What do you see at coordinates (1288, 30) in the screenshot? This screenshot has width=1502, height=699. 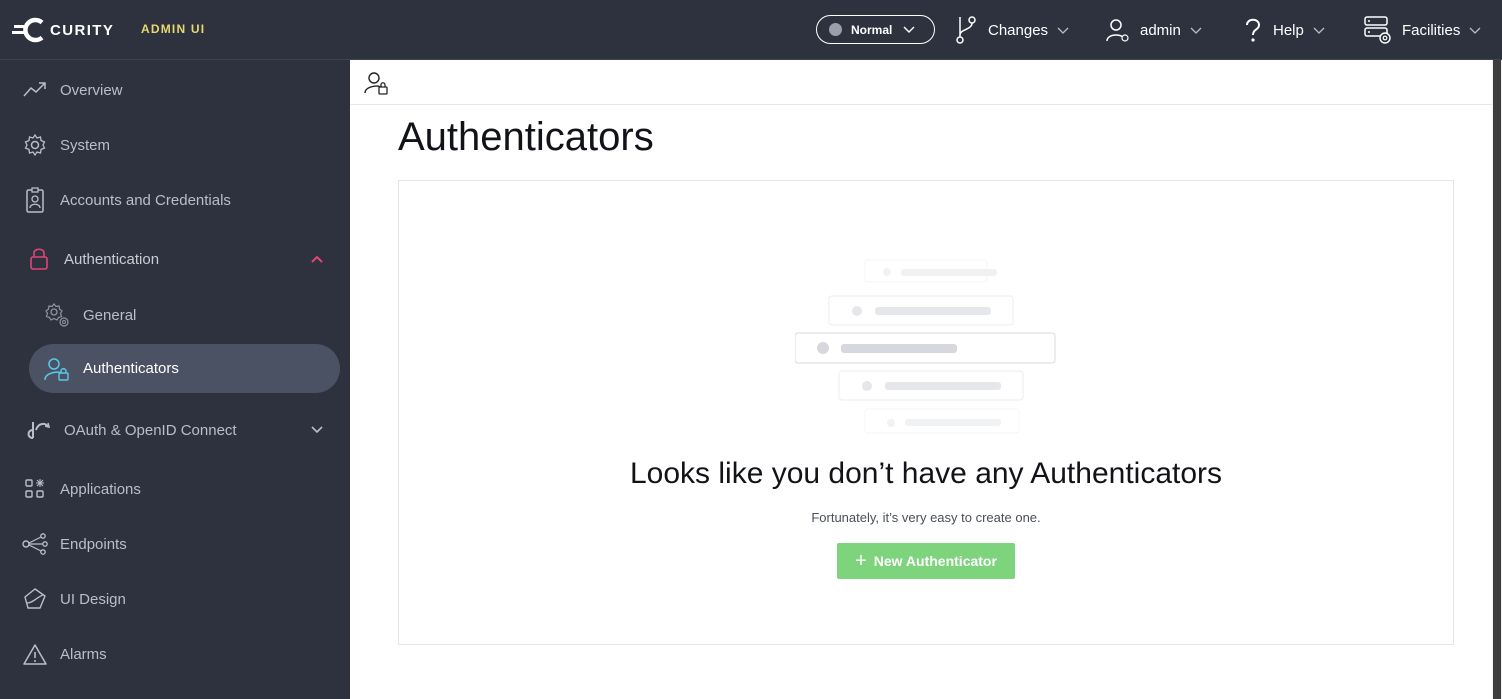 I see `help-label: Help` at bounding box center [1288, 30].